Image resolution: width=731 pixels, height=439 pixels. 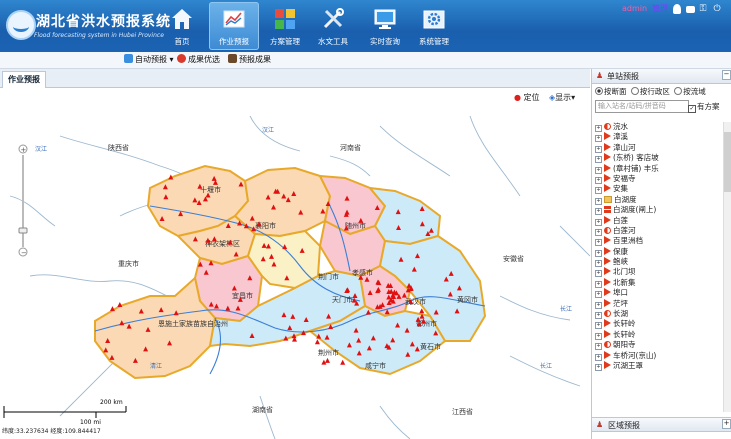 I want to click on panel-header: ♟ 单站预报 −, so click(x=661, y=76).